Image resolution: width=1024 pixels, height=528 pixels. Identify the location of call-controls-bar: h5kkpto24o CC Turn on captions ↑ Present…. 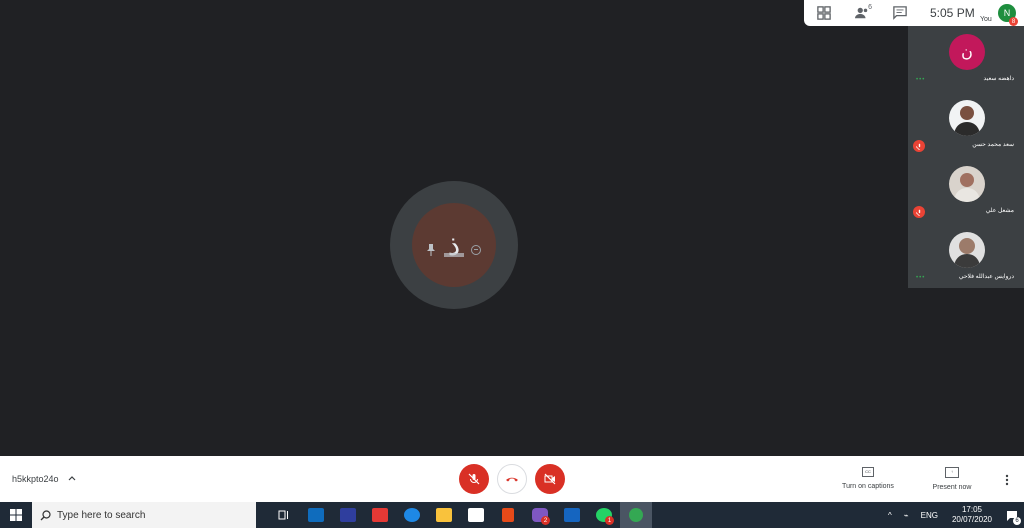
(512, 479).